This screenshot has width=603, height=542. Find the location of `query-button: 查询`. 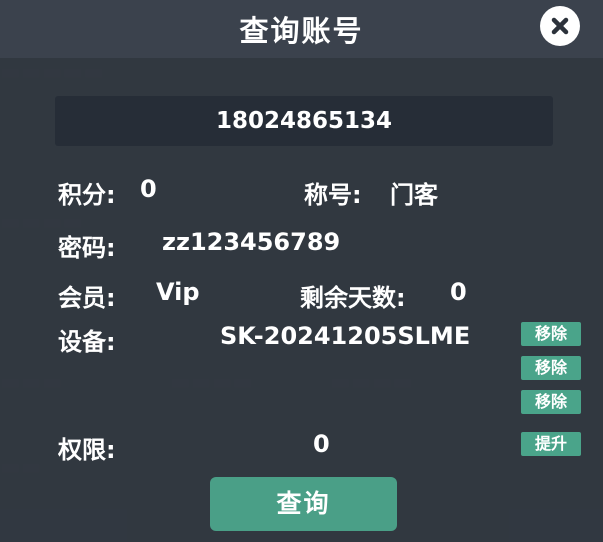

query-button: 查询 is located at coordinates (303, 504).